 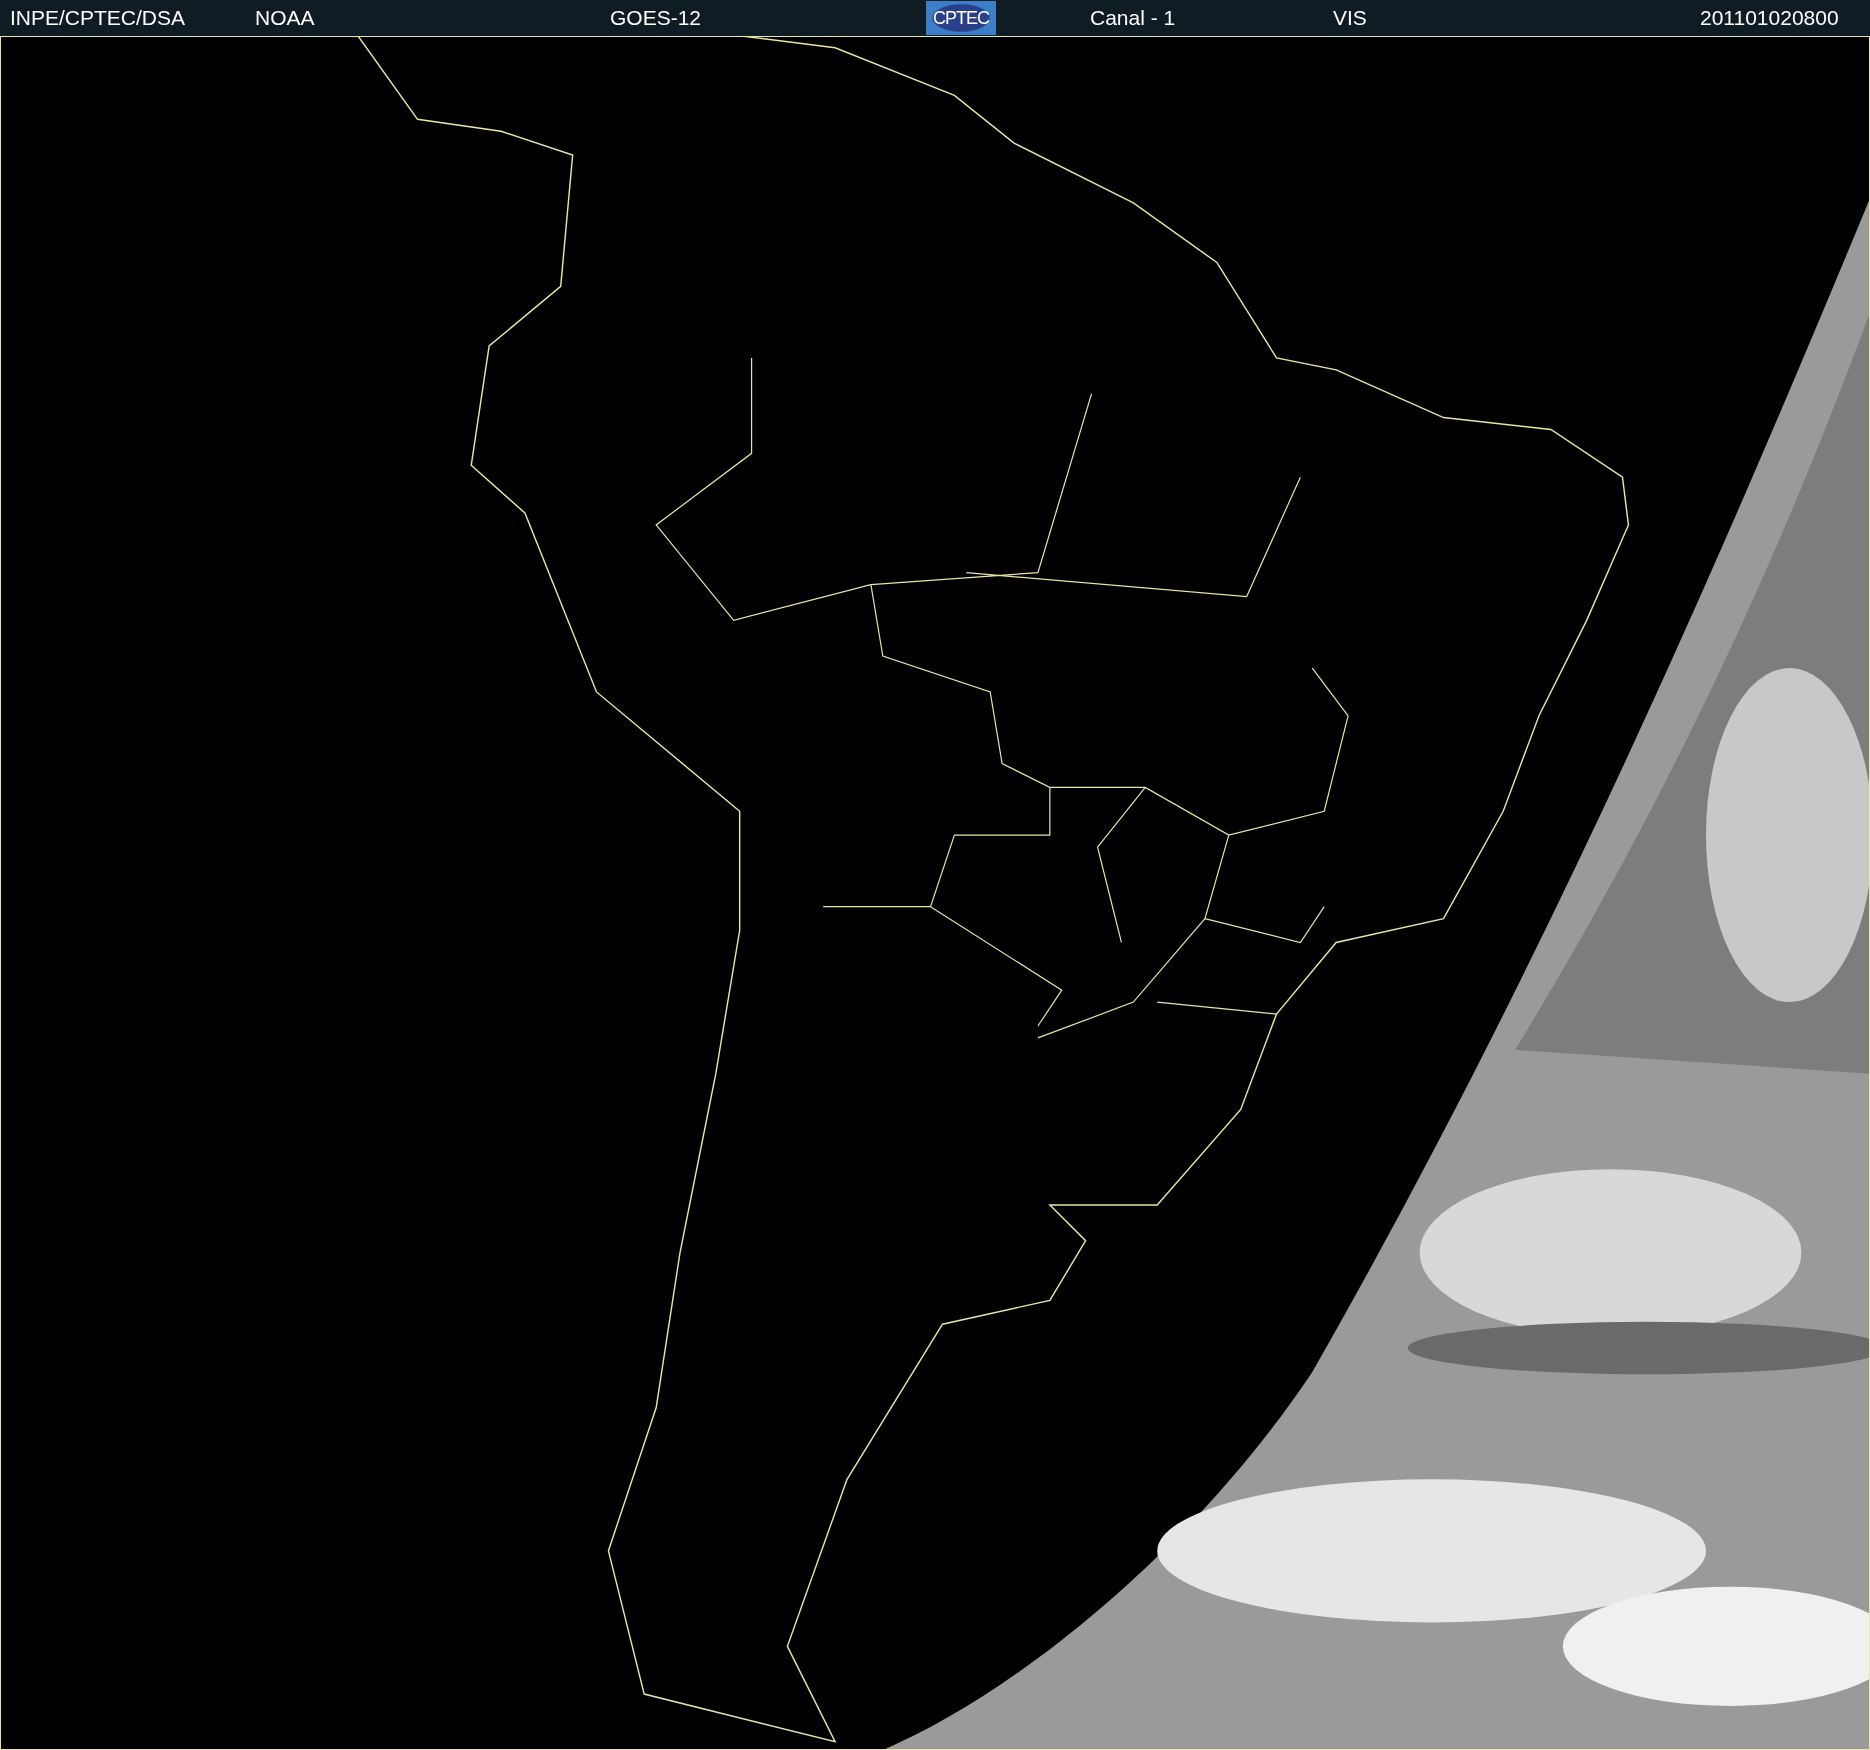 I want to click on header-text: 201101020800, so click(x=1769, y=18).